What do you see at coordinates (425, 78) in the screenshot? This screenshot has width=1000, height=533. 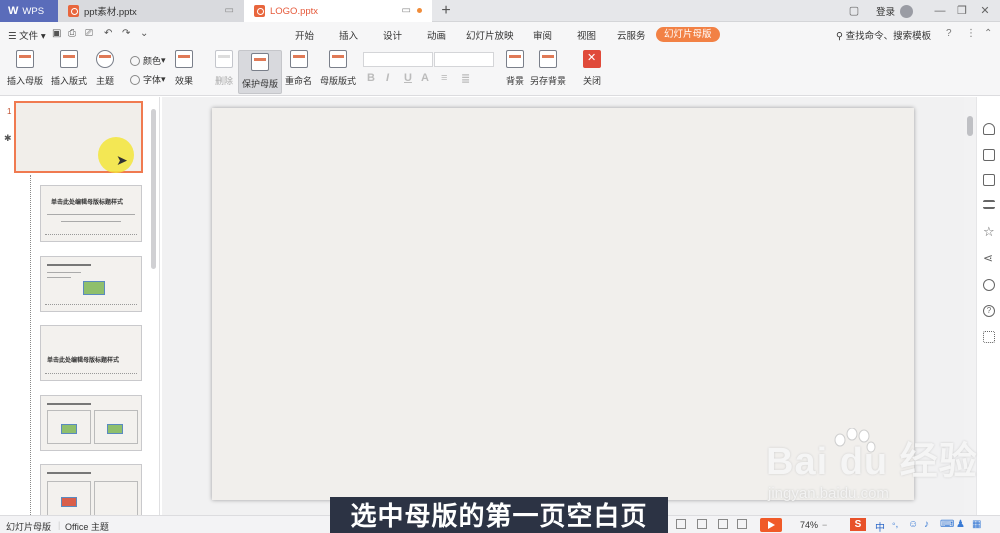 I see `font-color-icon: A` at bounding box center [425, 78].